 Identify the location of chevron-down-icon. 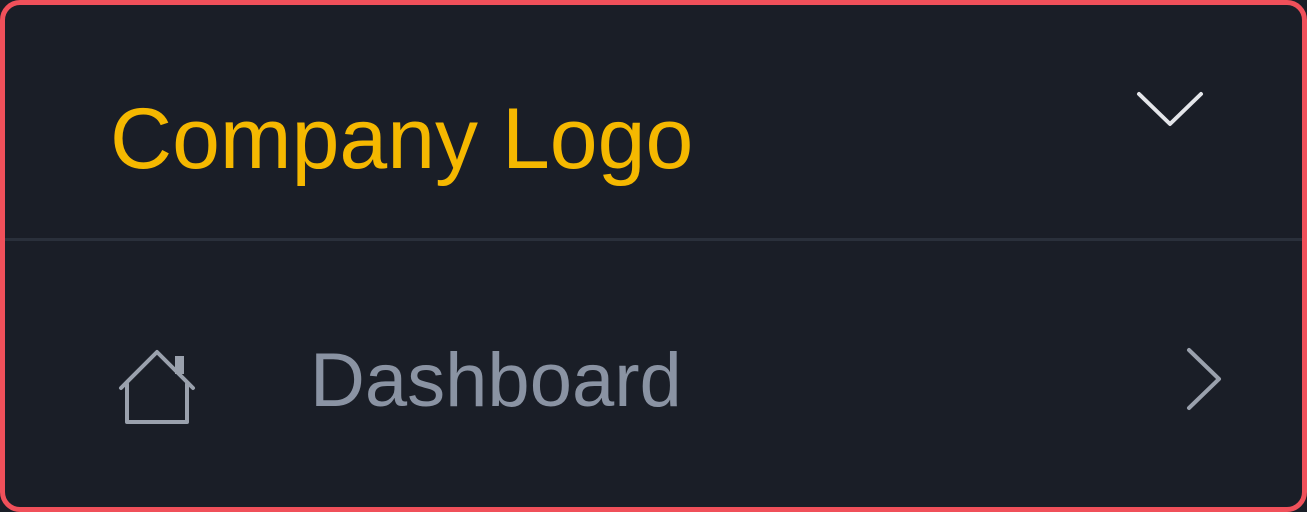
(1170, 109).